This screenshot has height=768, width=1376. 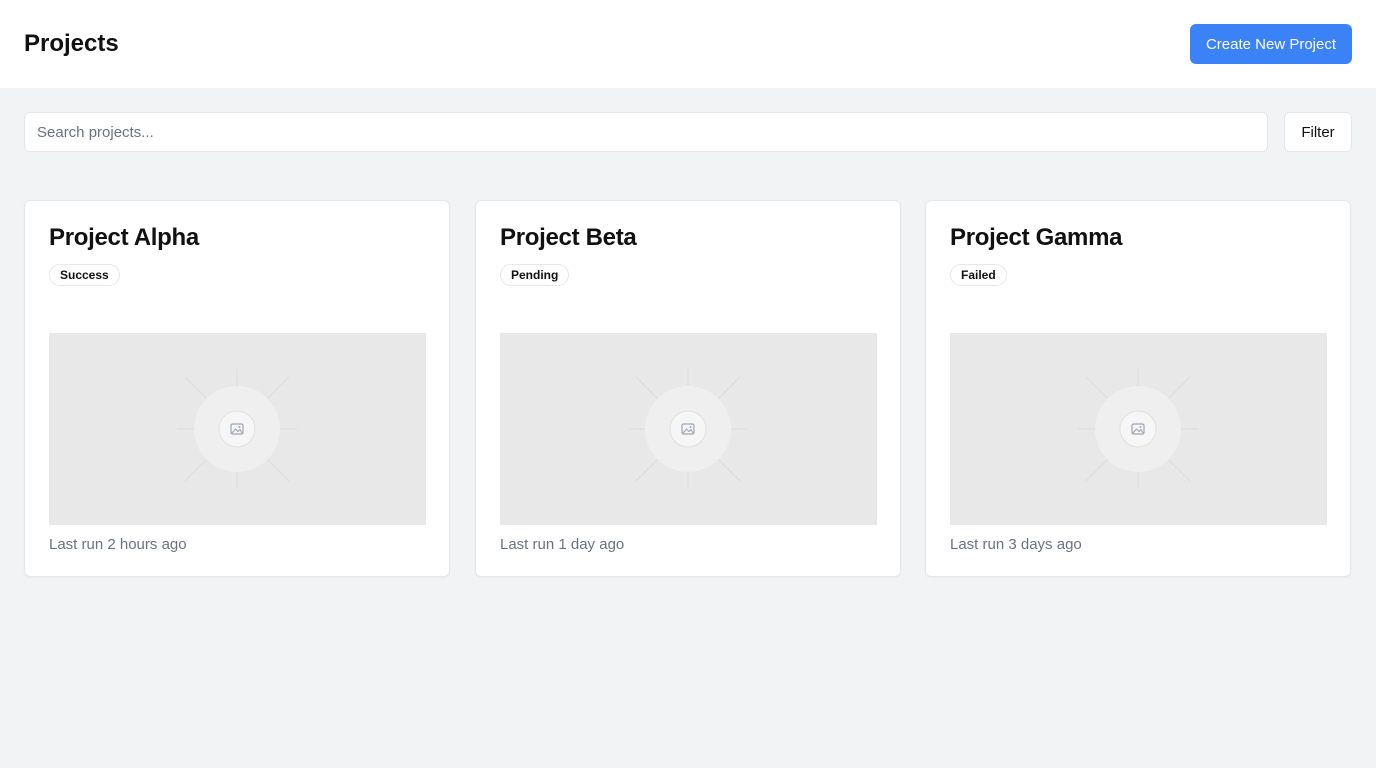 What do you see at coordinates (1318, 132) in the screenshot?
I see `filter-button: Filter` at bounding box center [1318, 132].